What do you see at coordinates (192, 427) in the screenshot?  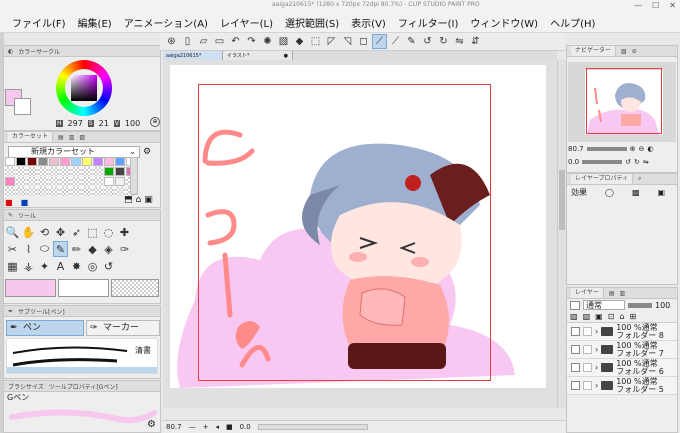 I see `zoom-out-icon: —` at bounding box center [192, 427].